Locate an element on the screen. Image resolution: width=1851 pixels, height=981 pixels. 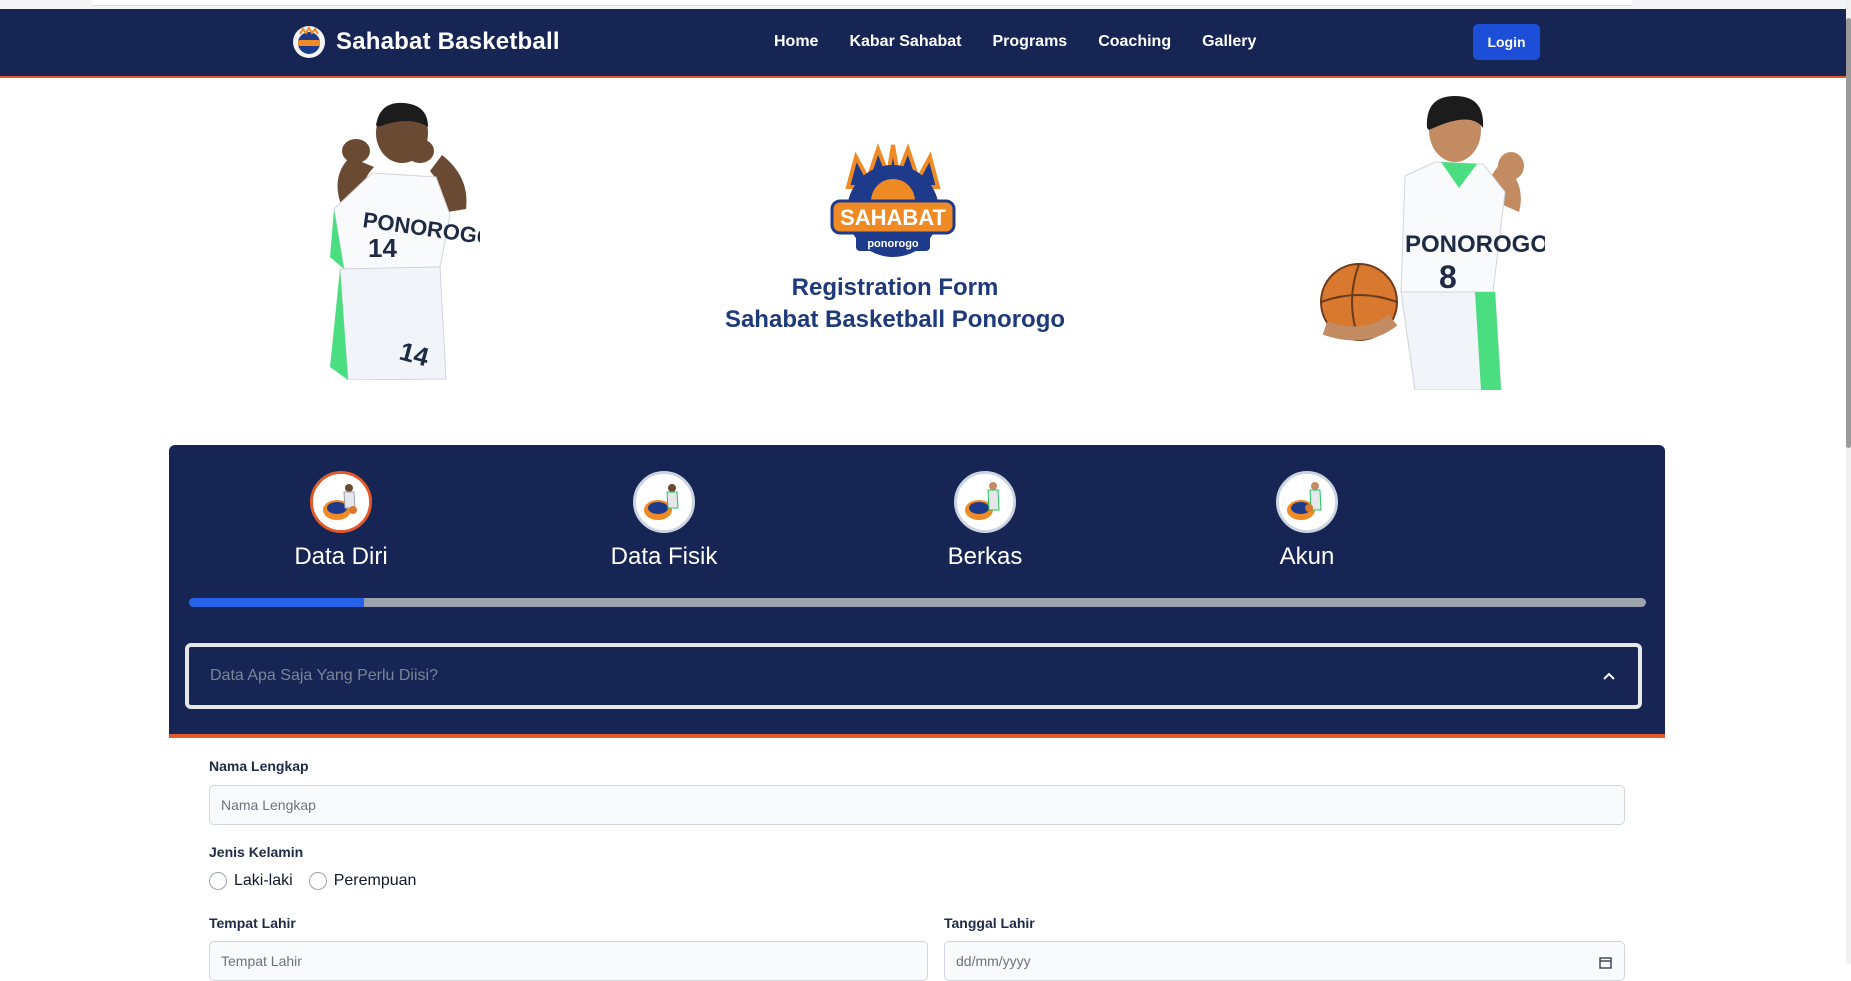
tempat-lahir-input: Tempat Lahir is located at coordinates (568, 961).